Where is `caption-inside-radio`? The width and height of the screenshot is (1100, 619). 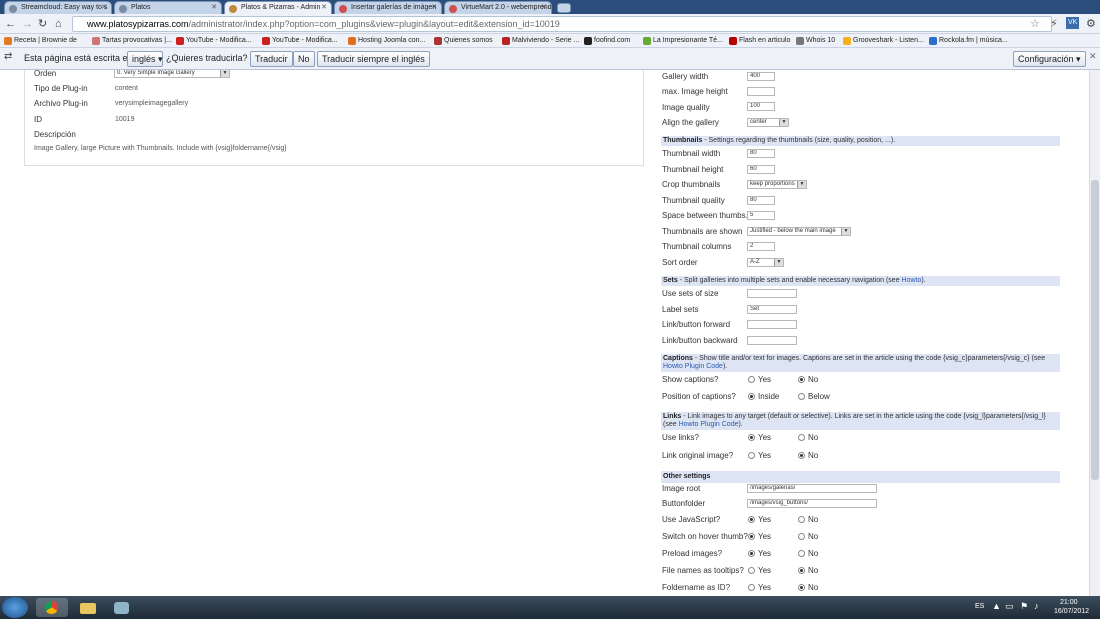 caption-inside-radio is located at coordinates (751, 396).